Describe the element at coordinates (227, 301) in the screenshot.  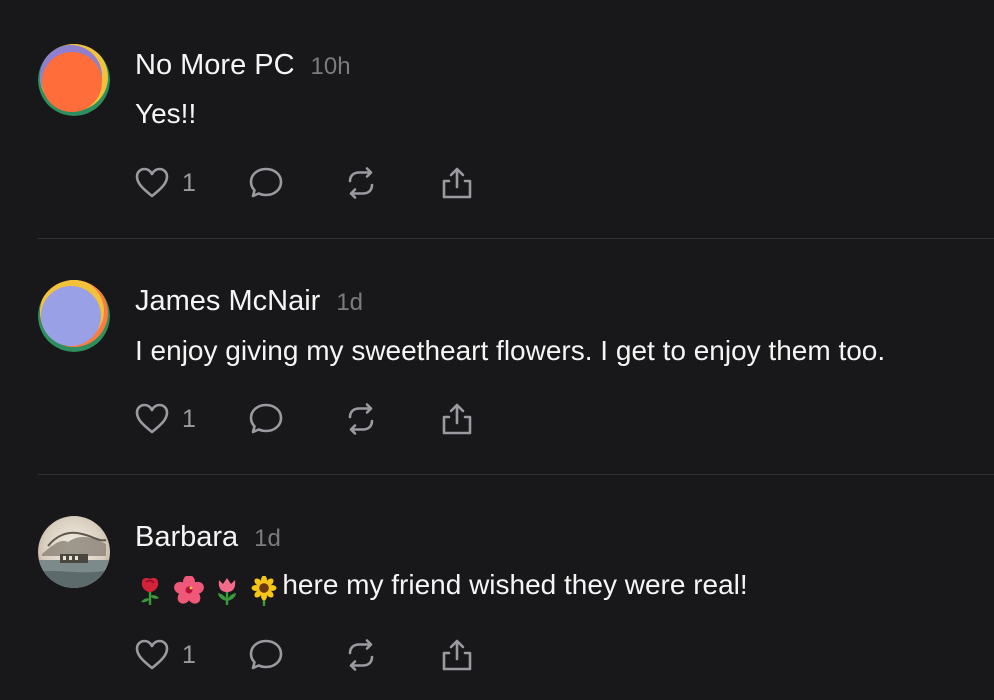
I see `author-name: James McNair` at that location.